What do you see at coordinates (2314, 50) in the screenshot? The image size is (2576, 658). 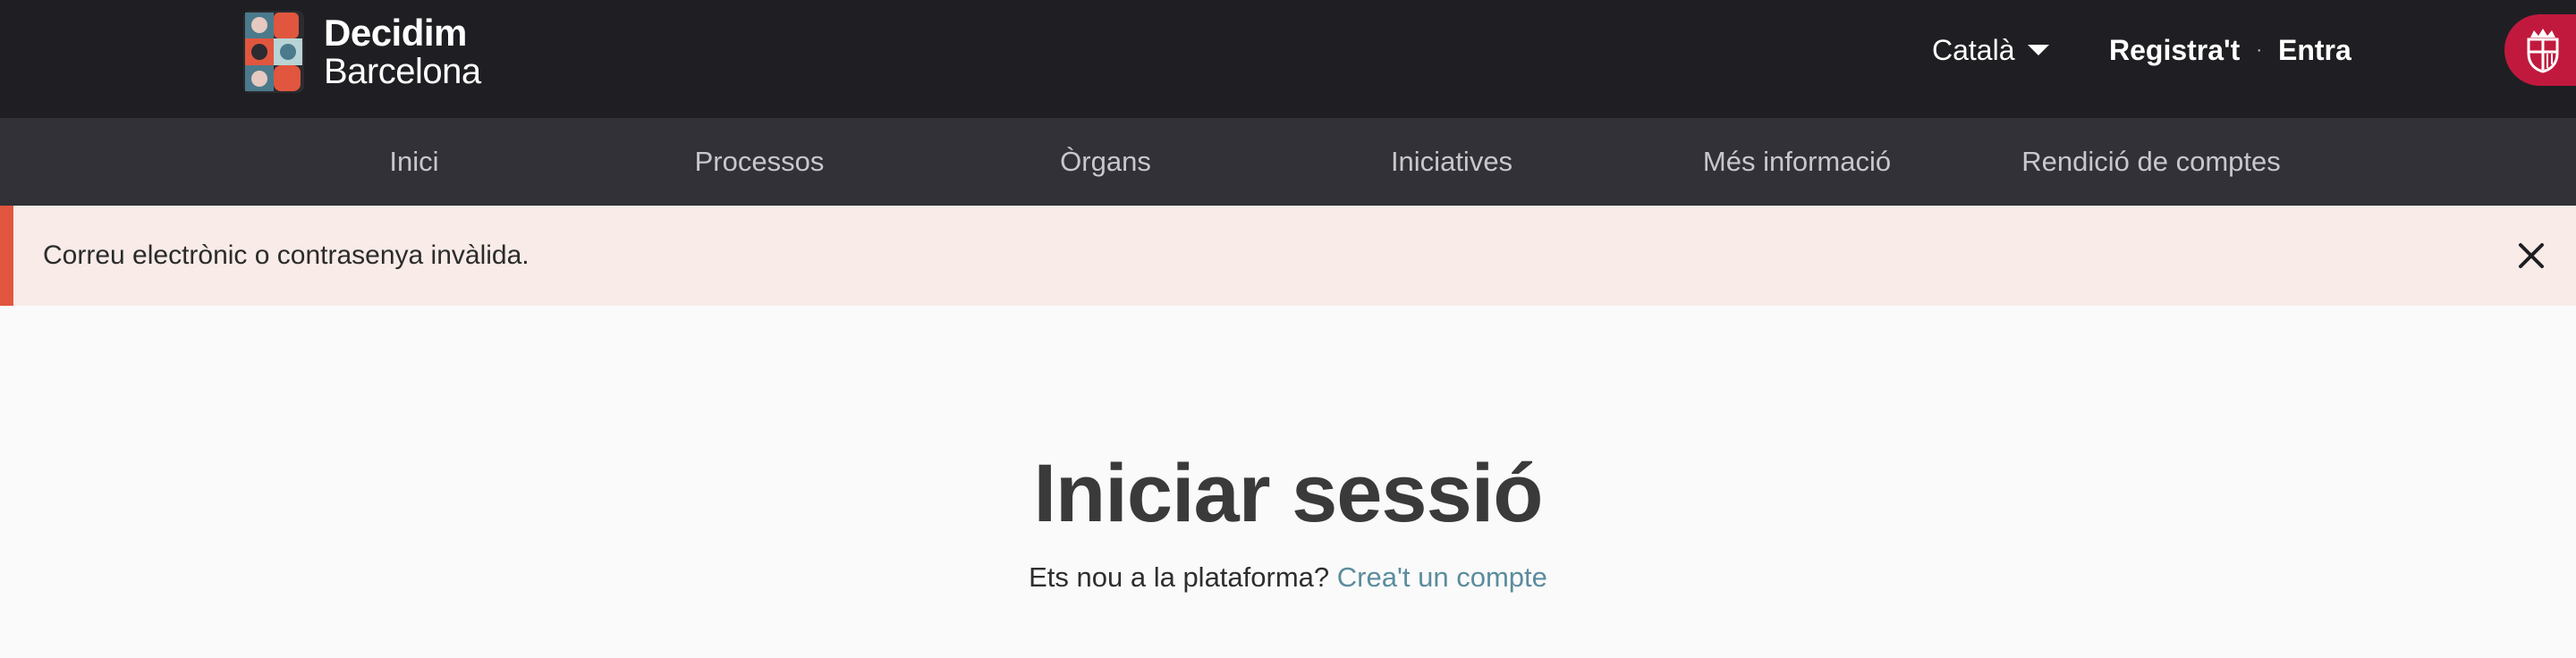 I see `login-link: Entra` at bounding box center [2314, 50].